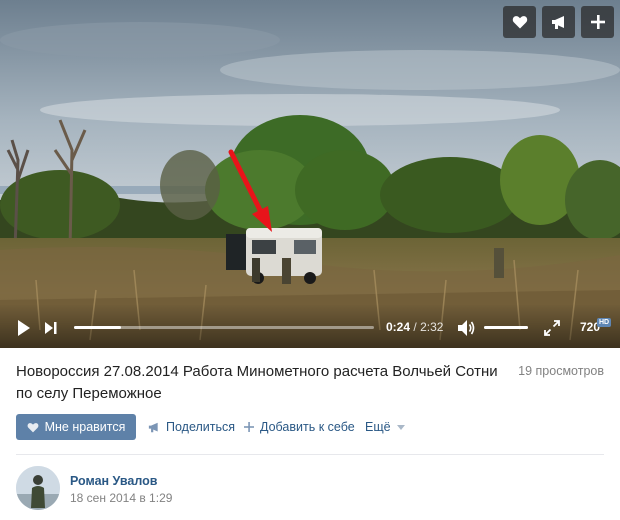 The height and width of the screenshot is (520, 620). What do you see at coordinates (561, 371) in the screenshot?
I see `view-count: 19 просмотров` at bounding box center [561, 371].